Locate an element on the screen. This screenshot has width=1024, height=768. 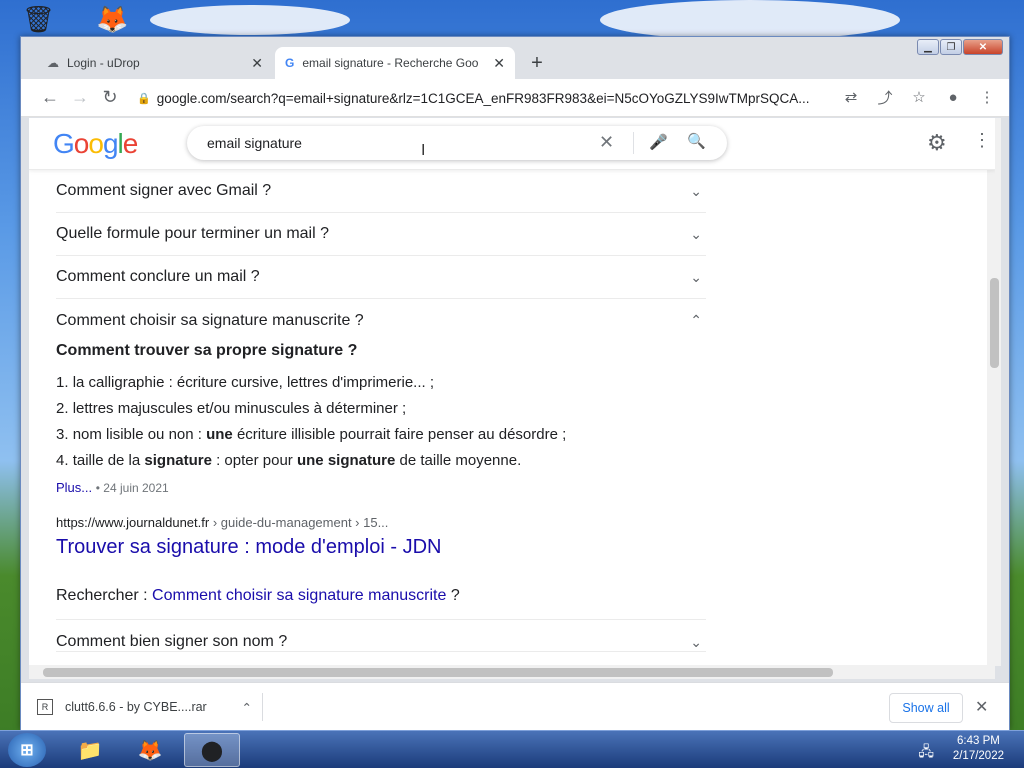
close-window-button: ✕ is located at coordinates (983, 47).